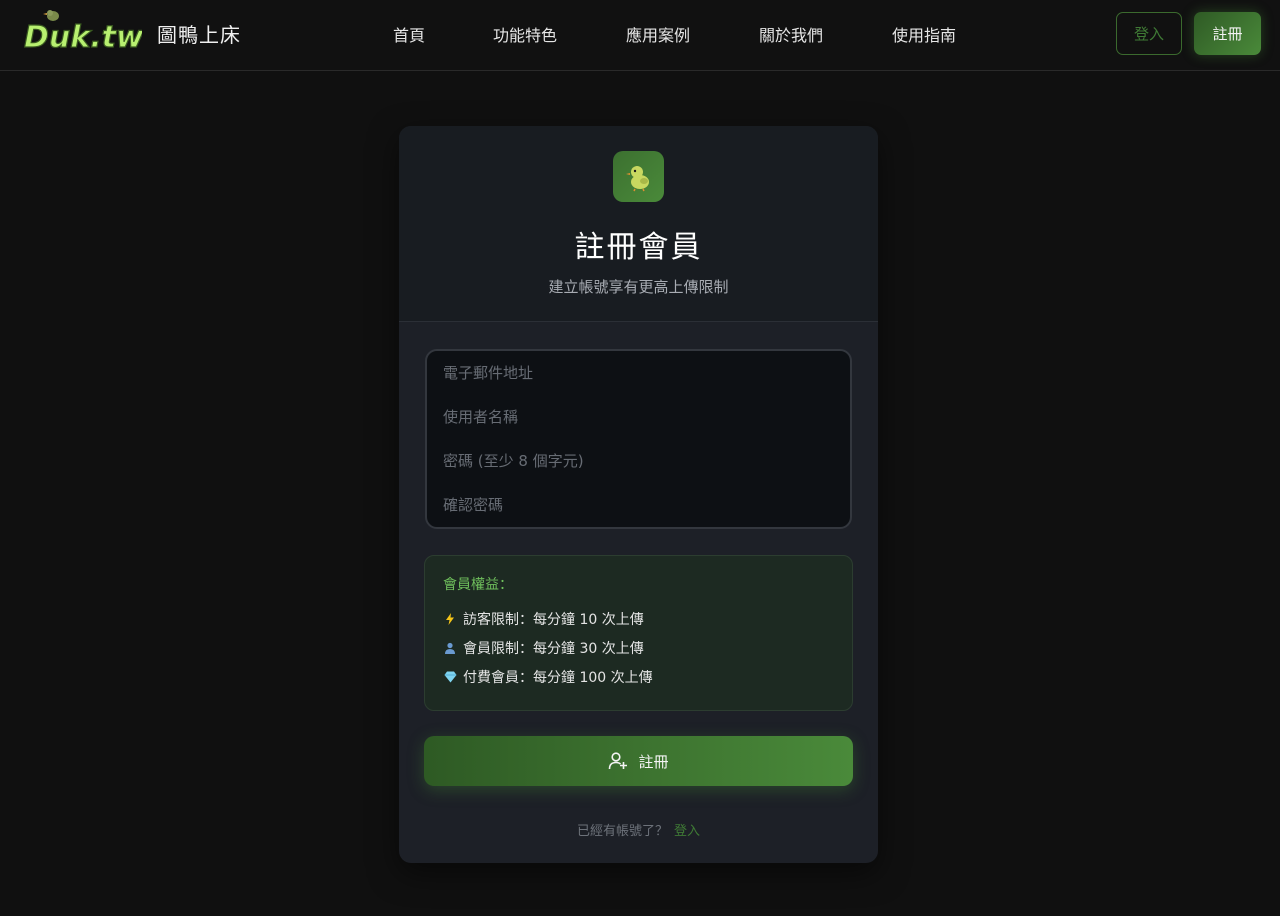 This screenshot has height=916, width=1280. I want to click on duk-logo: Duk.tw, so click(82, 30).